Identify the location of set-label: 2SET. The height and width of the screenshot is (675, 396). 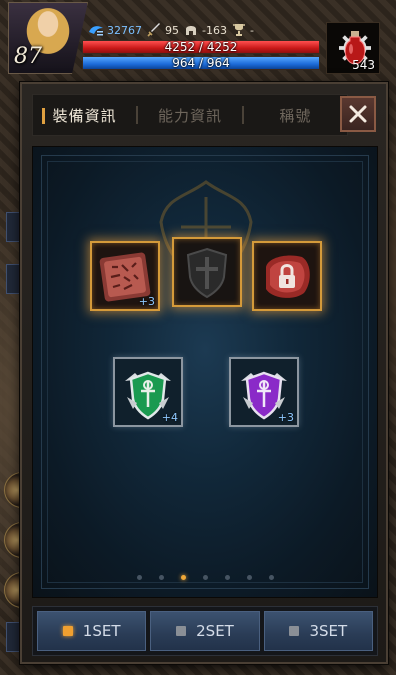
(215, 631).